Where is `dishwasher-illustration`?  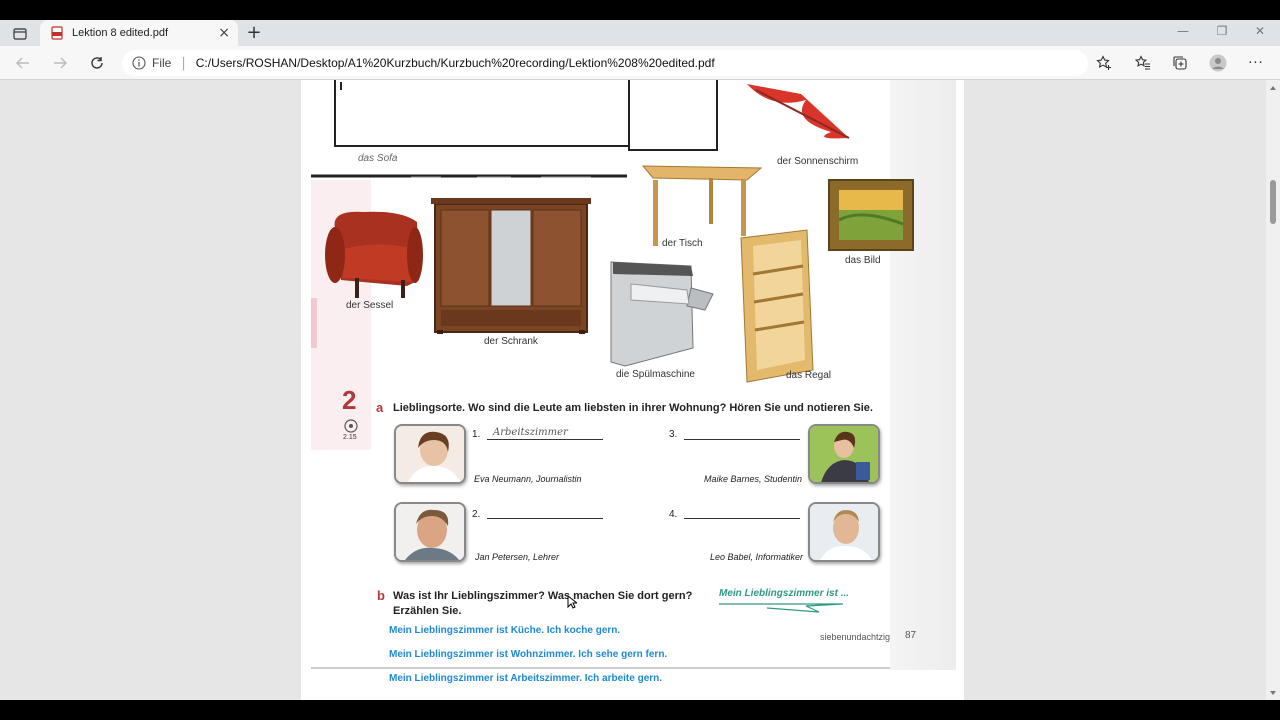 dishwasher-illustration is located at coordinates (662, 314).